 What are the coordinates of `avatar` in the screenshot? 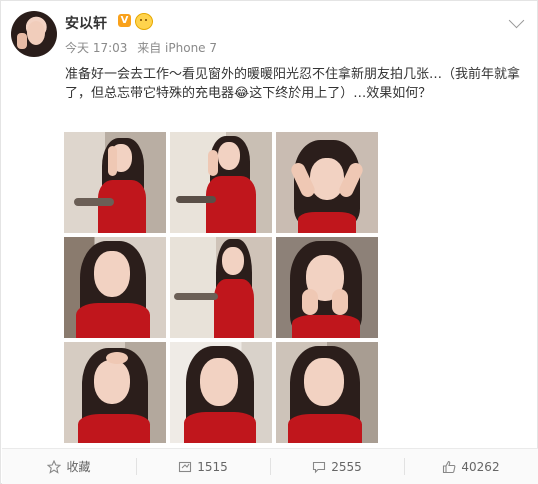 It's located at (34, 34).